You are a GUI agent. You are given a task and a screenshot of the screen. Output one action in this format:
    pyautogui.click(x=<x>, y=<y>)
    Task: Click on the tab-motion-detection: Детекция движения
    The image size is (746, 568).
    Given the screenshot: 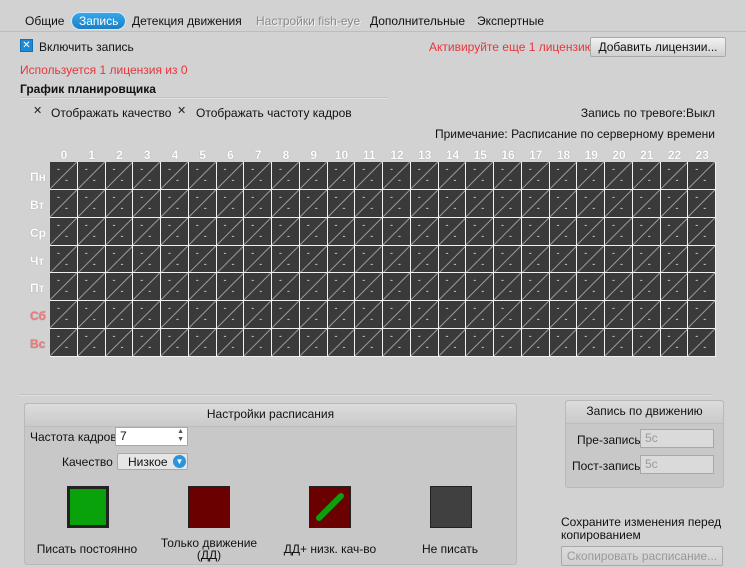 What is the action you would take?
    pyautogui.click(x=187, y=21)
    